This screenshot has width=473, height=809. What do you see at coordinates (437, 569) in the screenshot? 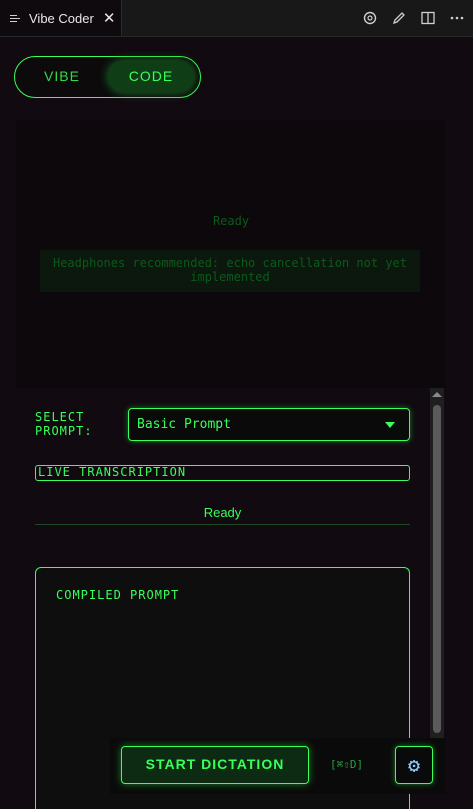
I see `scrollbar-thumb` at bounding box center [437, 569].